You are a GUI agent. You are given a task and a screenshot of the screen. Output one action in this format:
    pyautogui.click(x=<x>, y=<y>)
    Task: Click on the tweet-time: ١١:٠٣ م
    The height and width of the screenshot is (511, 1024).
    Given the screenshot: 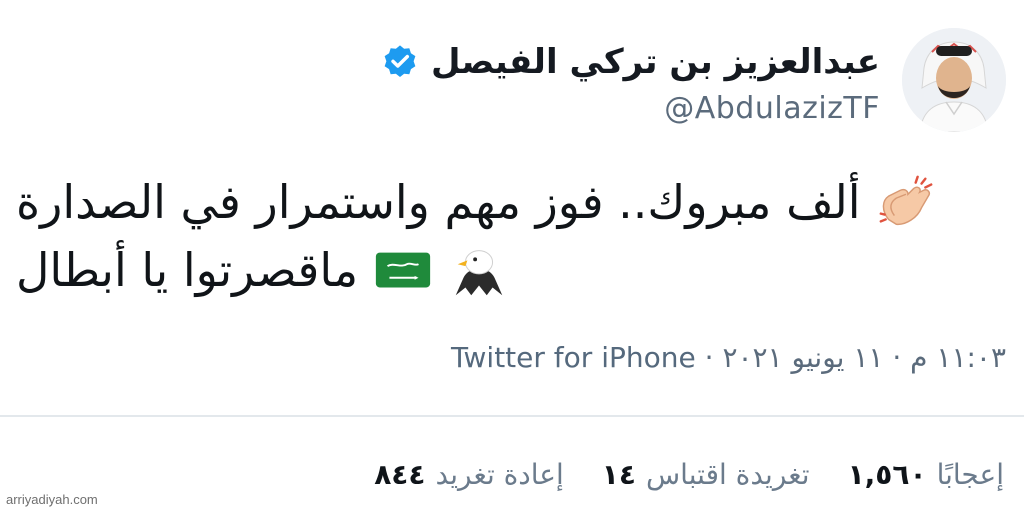 What is the action you would take?
    pyautogui.click(x=958, y=357)
    